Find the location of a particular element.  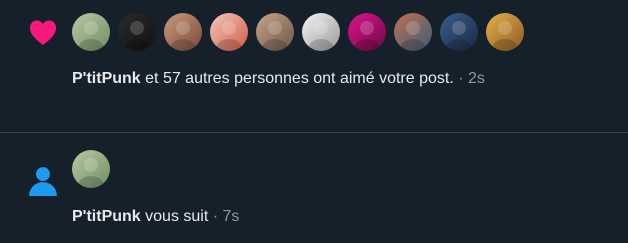

follow-headline: P'titPunk vous suit · 7s is located at coordinates (155, 217).